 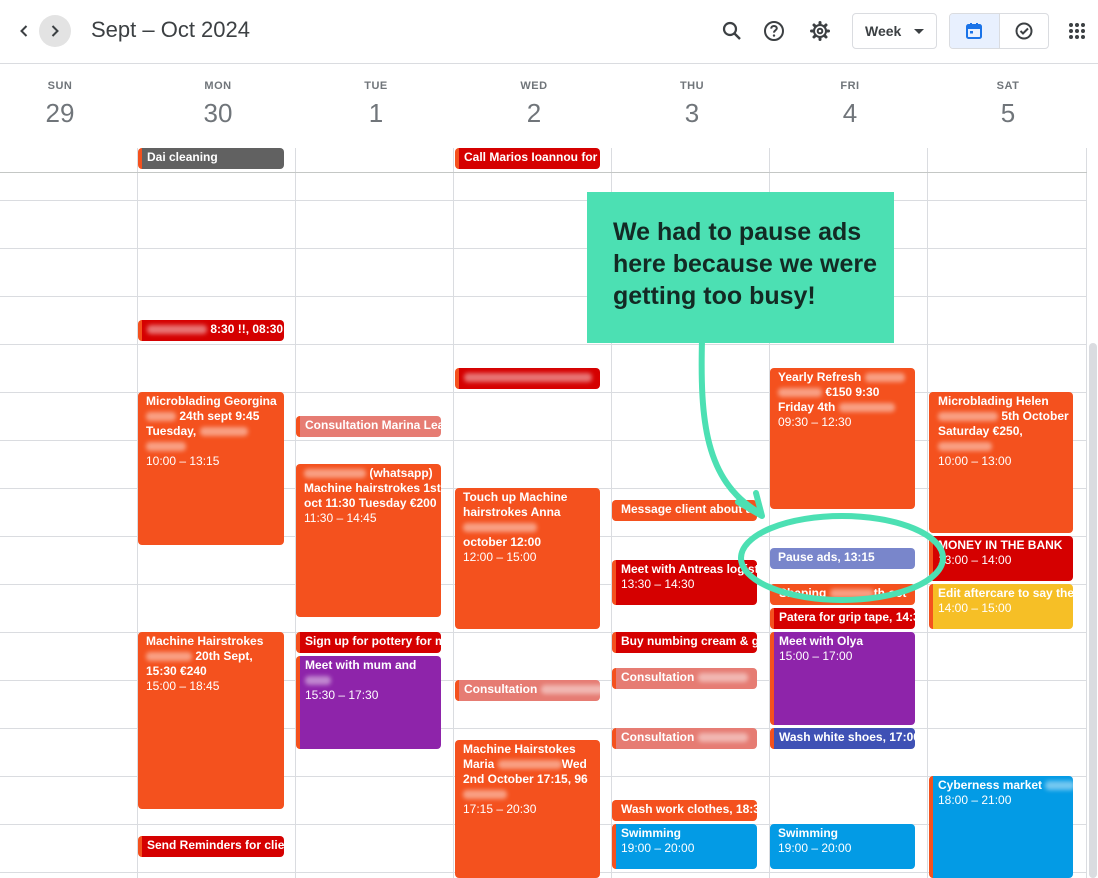 I want to click on day-header-thu: THU 3, so click(x=692, y=106).